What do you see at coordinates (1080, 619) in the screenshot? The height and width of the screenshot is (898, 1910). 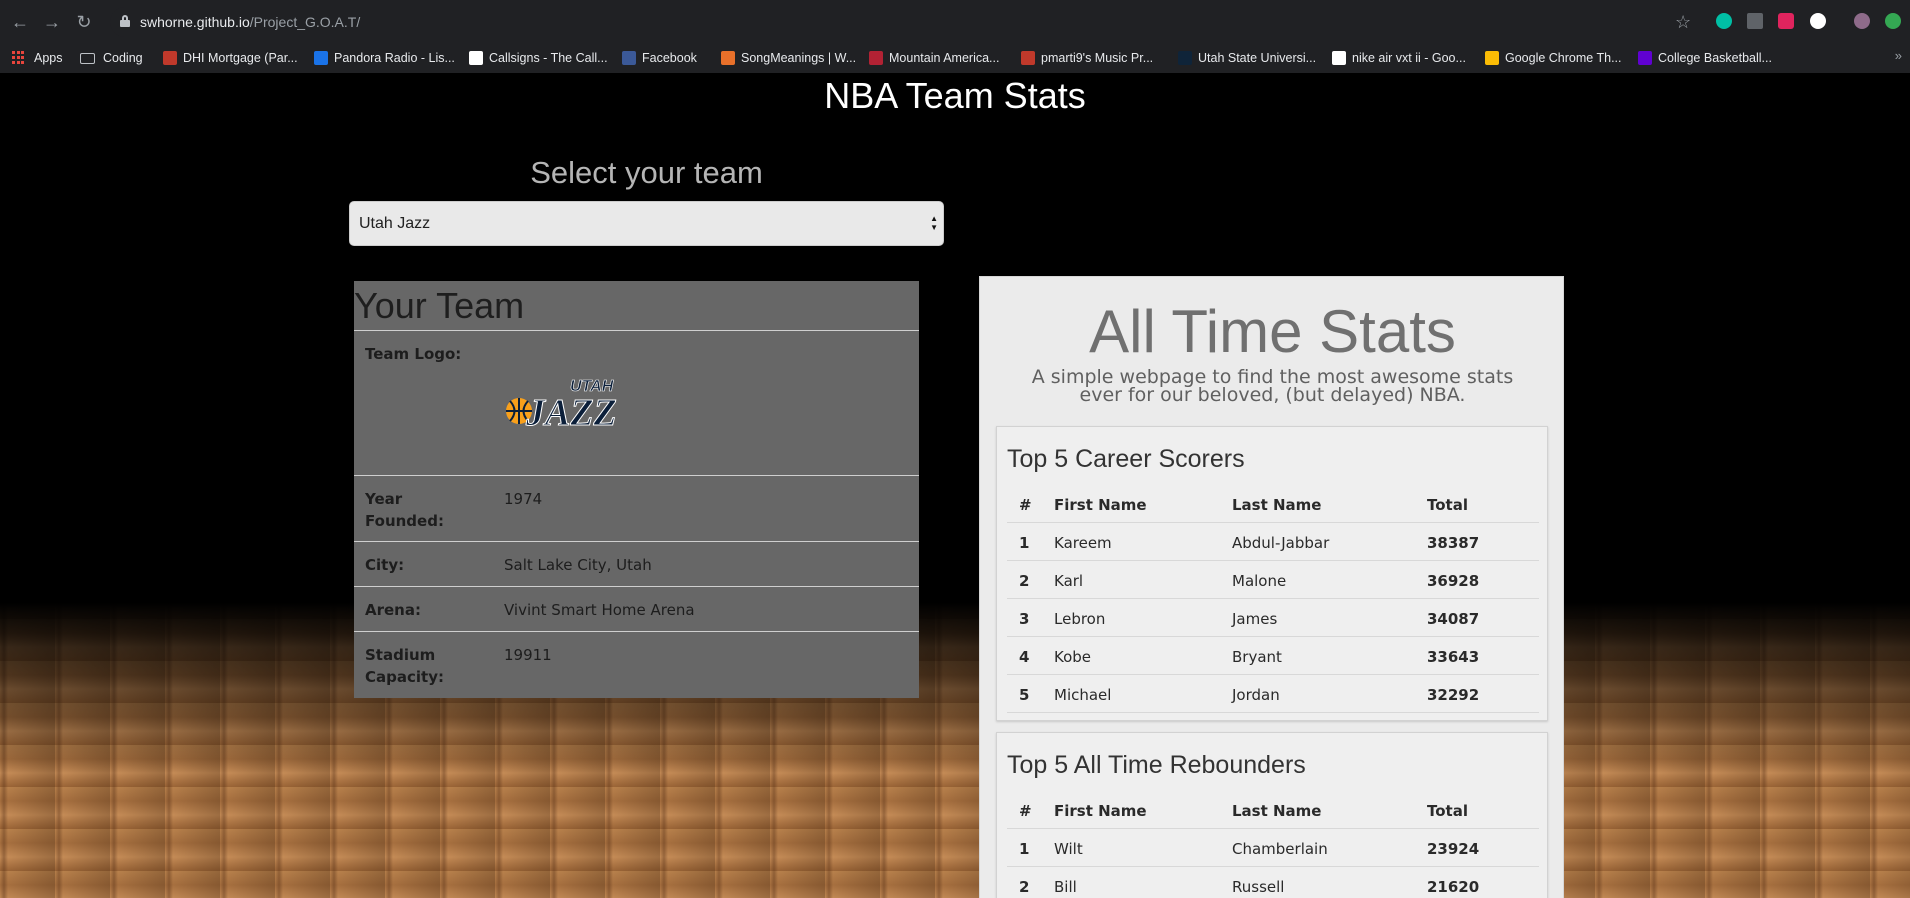 I see `table-cell: Lebron` at bounding box center [1080, 619].